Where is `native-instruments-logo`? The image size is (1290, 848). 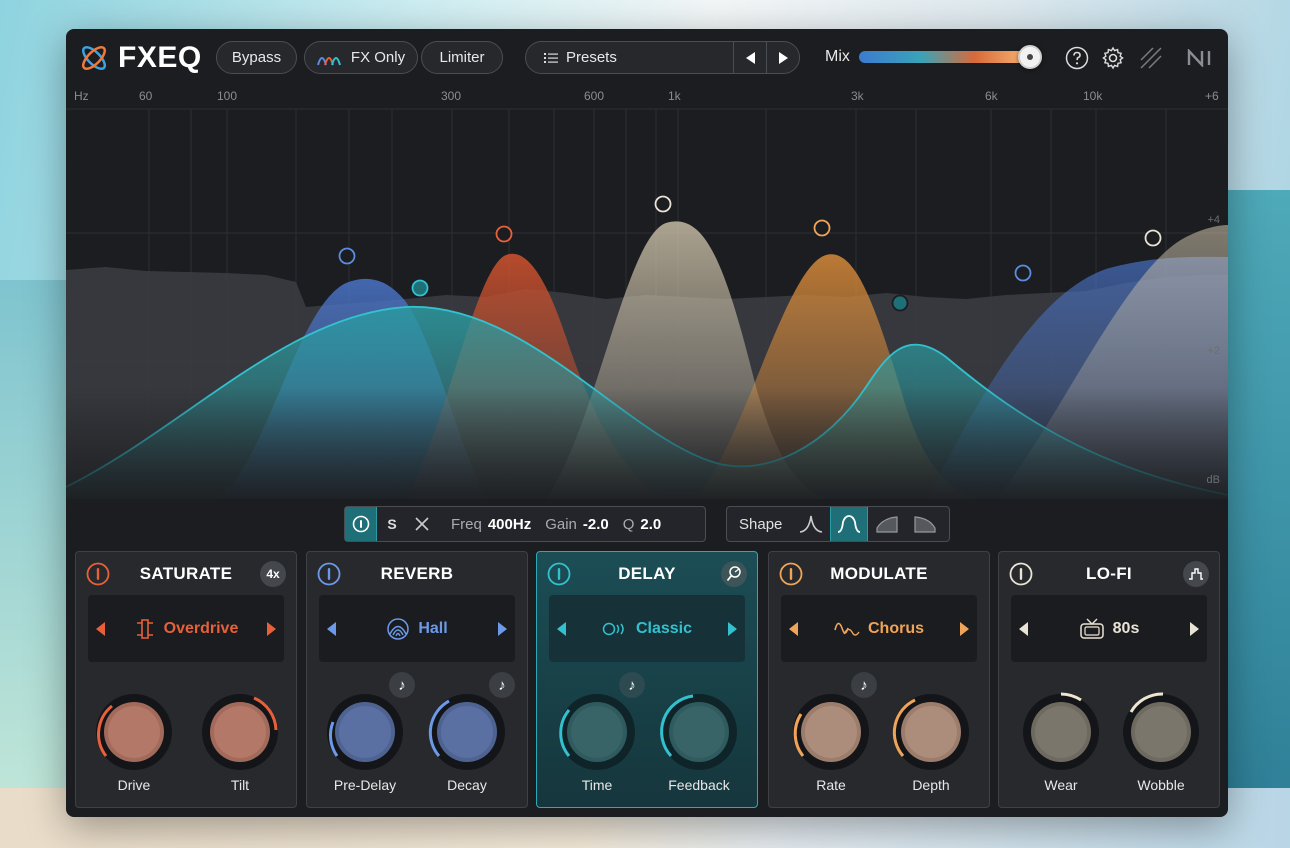 native-instruments-logo is located at coordinates (1202, 58).